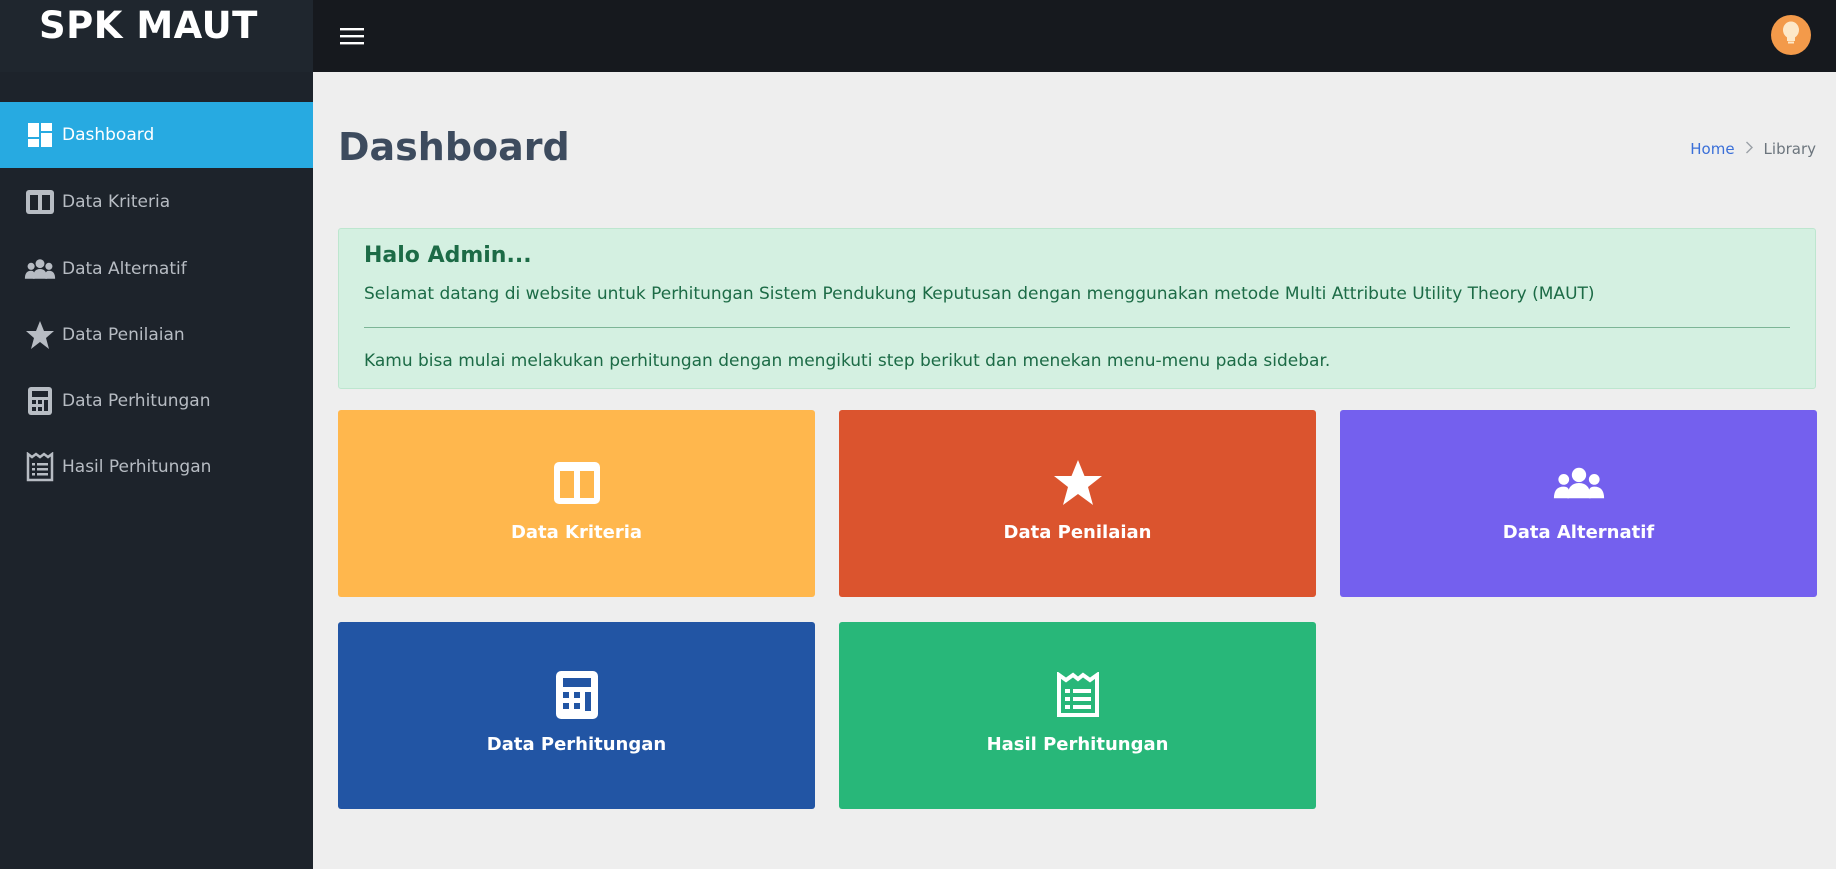  I want to click on sidebar-item-data-alternatif: Data Alternatif, so click(156, 269).